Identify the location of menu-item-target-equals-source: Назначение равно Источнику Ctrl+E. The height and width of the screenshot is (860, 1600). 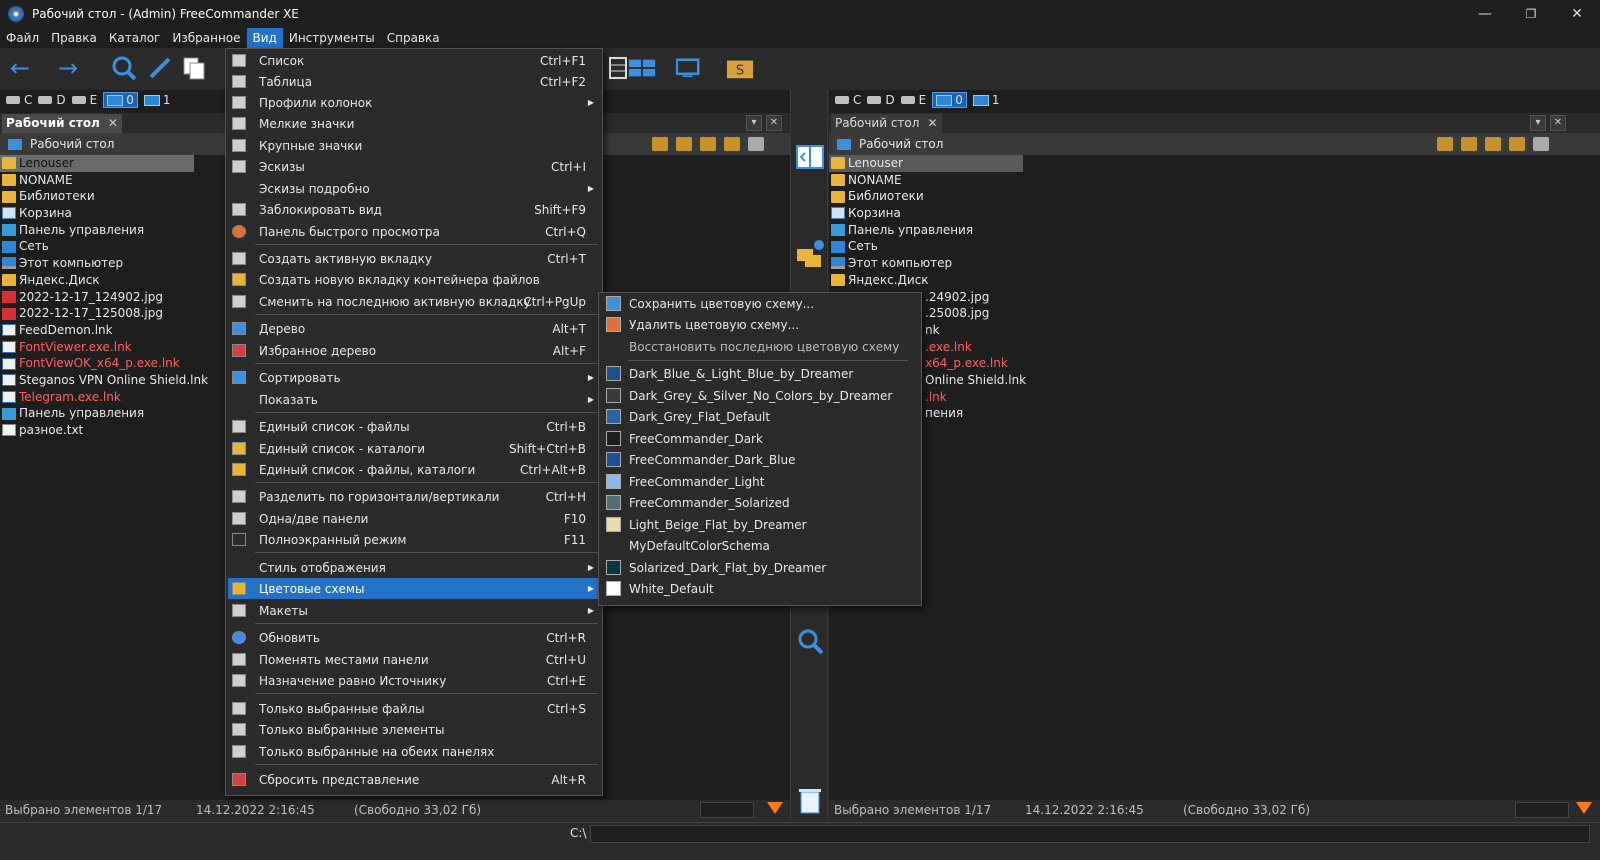
(414, 680).